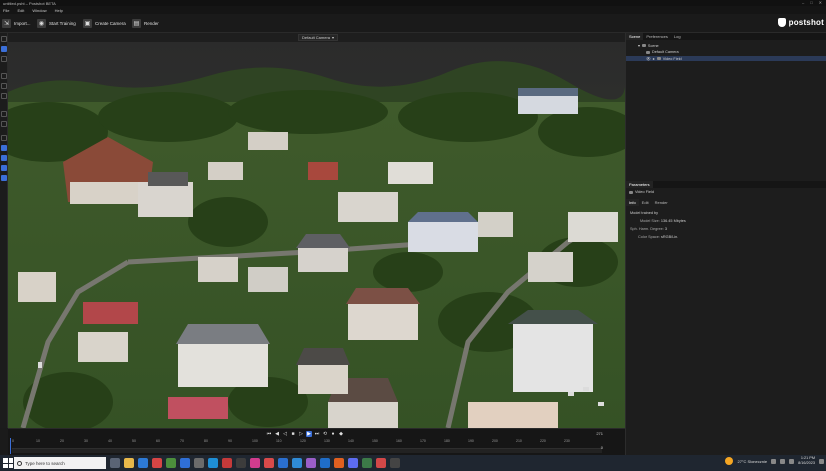 This screenshot has height=471, width=826. Describe the element at coordinates (307, 450) in the screenshot. I see `timeline-track` at that location.